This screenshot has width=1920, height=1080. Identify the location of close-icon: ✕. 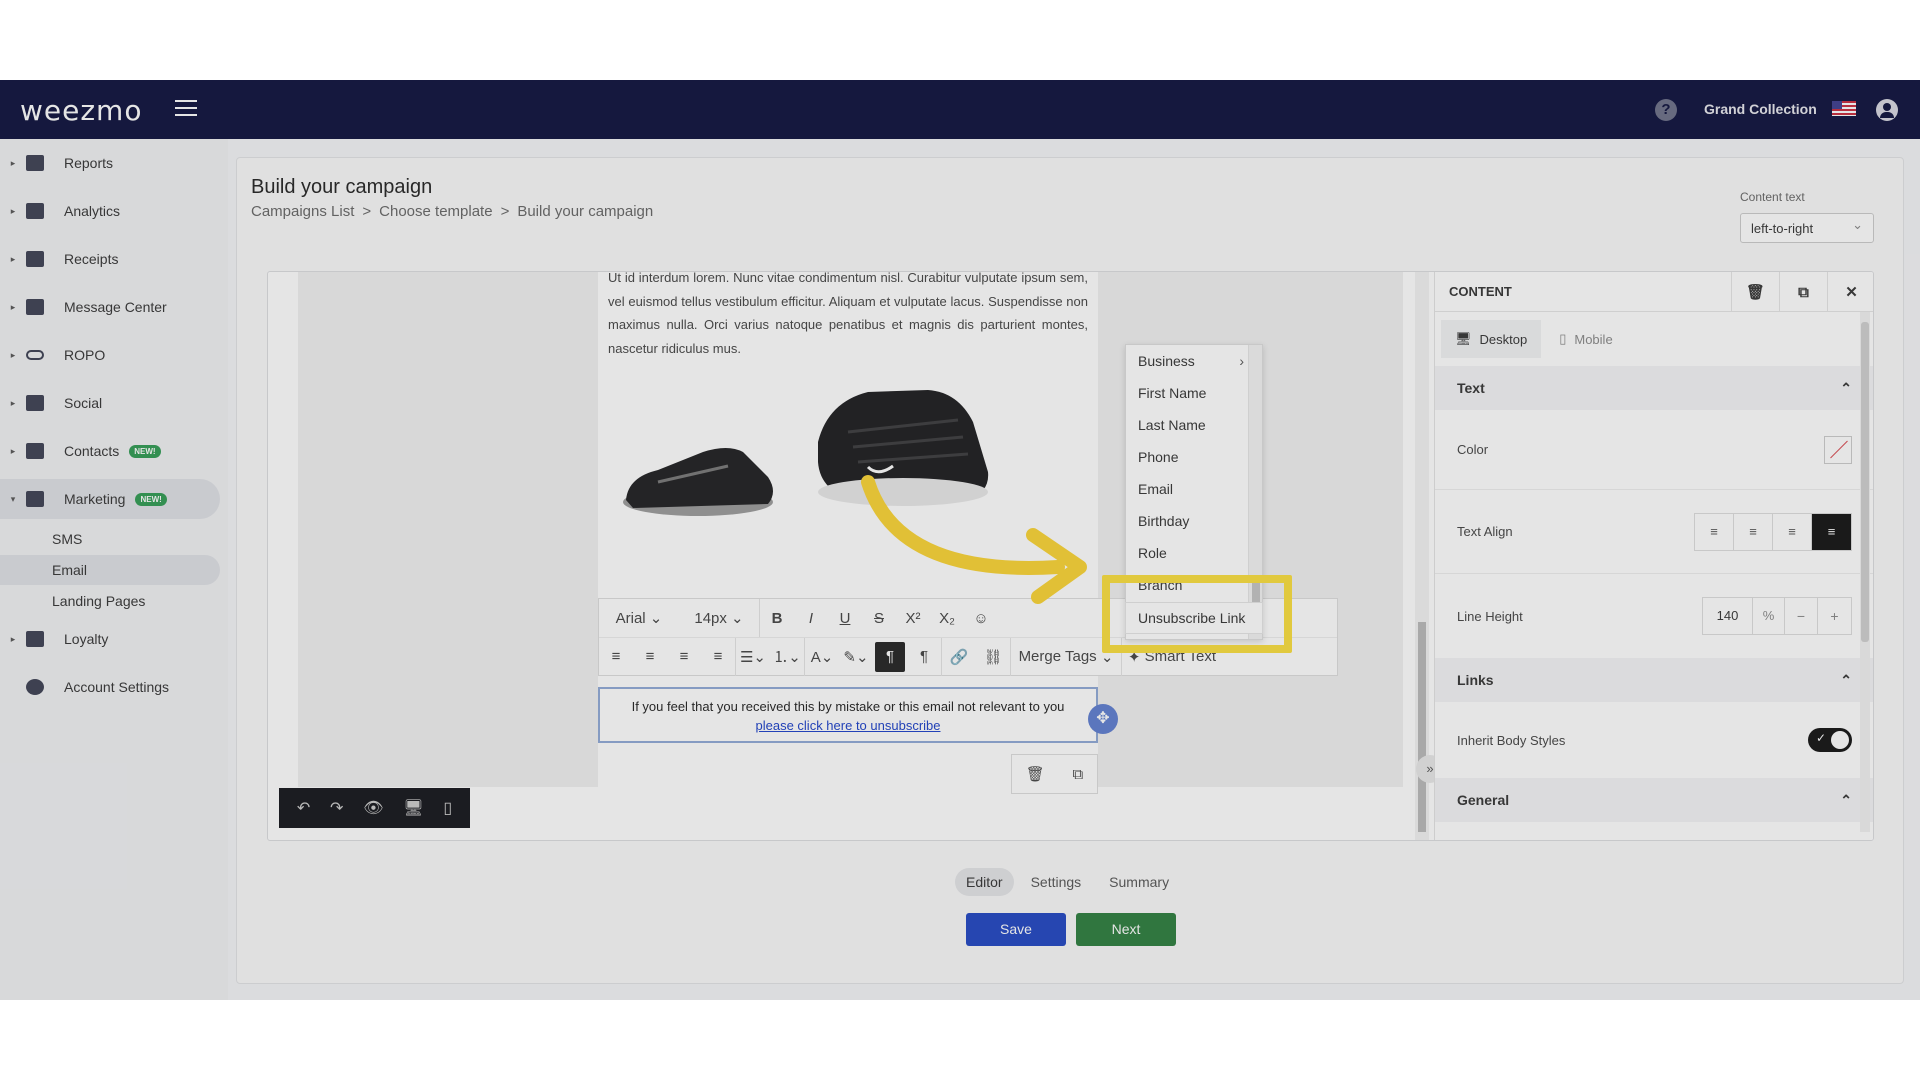
(1850, 292).